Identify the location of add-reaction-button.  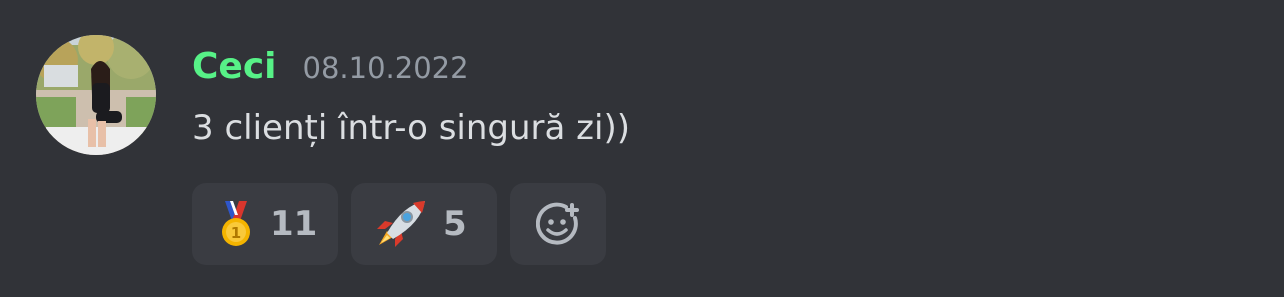
(558, 224).